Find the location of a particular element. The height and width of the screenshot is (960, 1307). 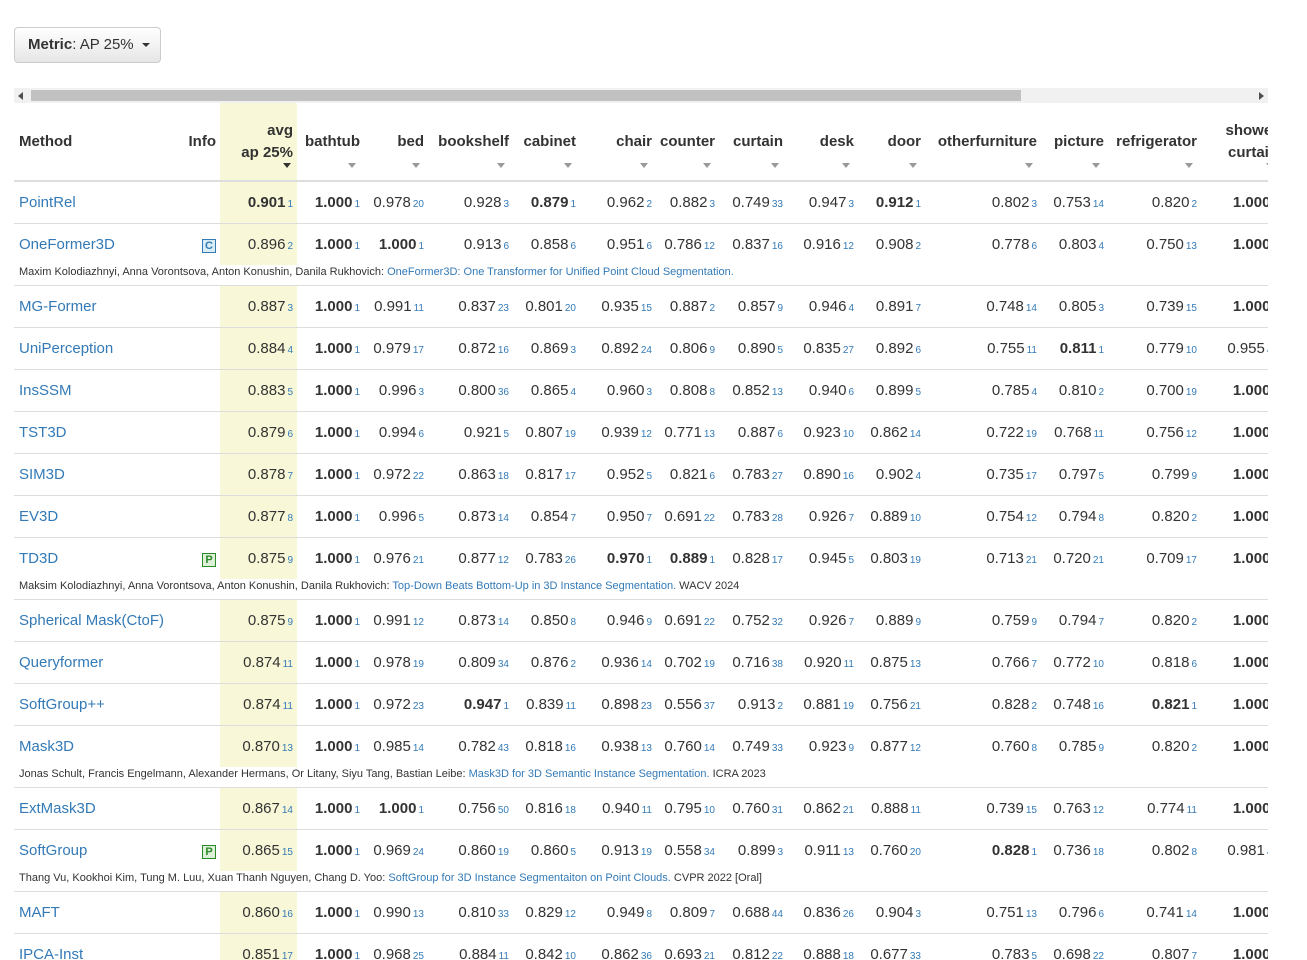

rank-value: 16 is located at coordinates (503, 350).